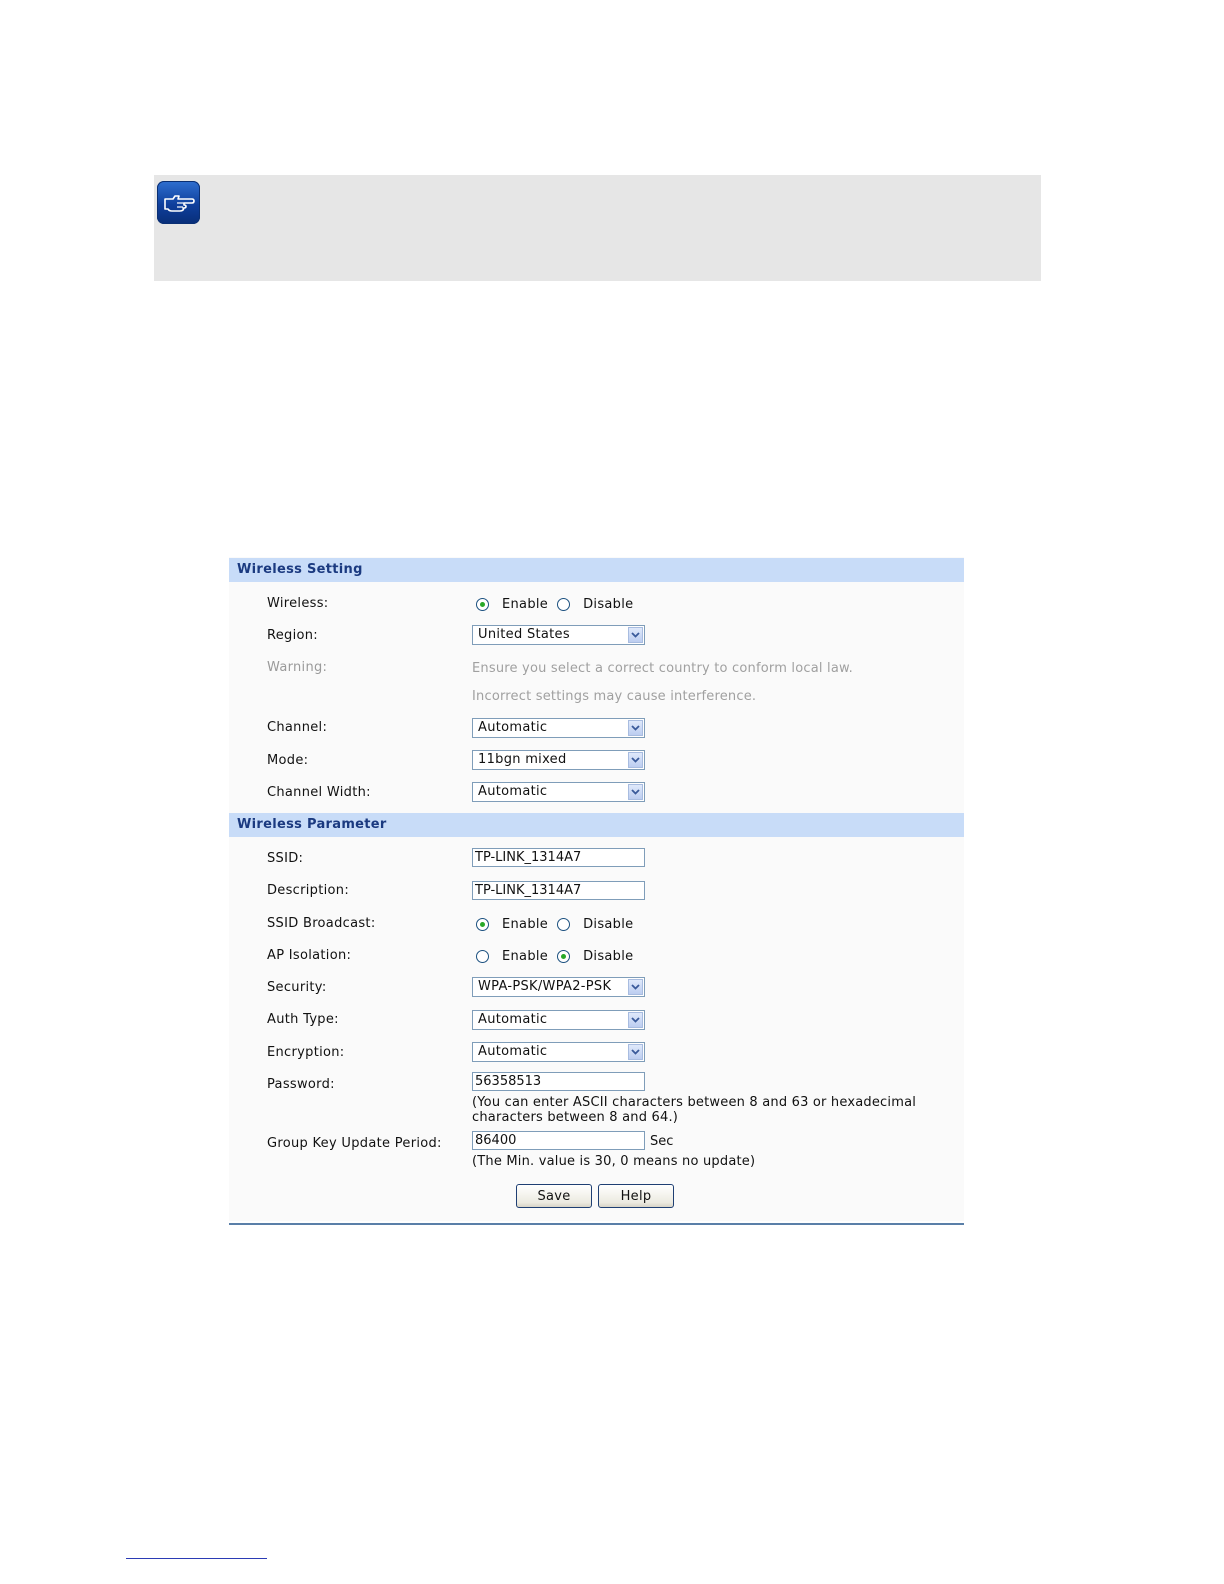  I want to click on channel-width-label: Channel Width:, so click(319, 792).